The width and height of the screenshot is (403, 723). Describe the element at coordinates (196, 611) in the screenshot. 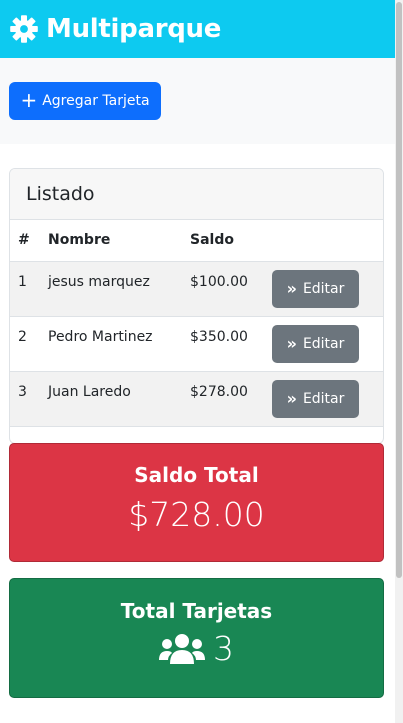

I see `total-tarjetas-title: Total Tarjetas` at that location.